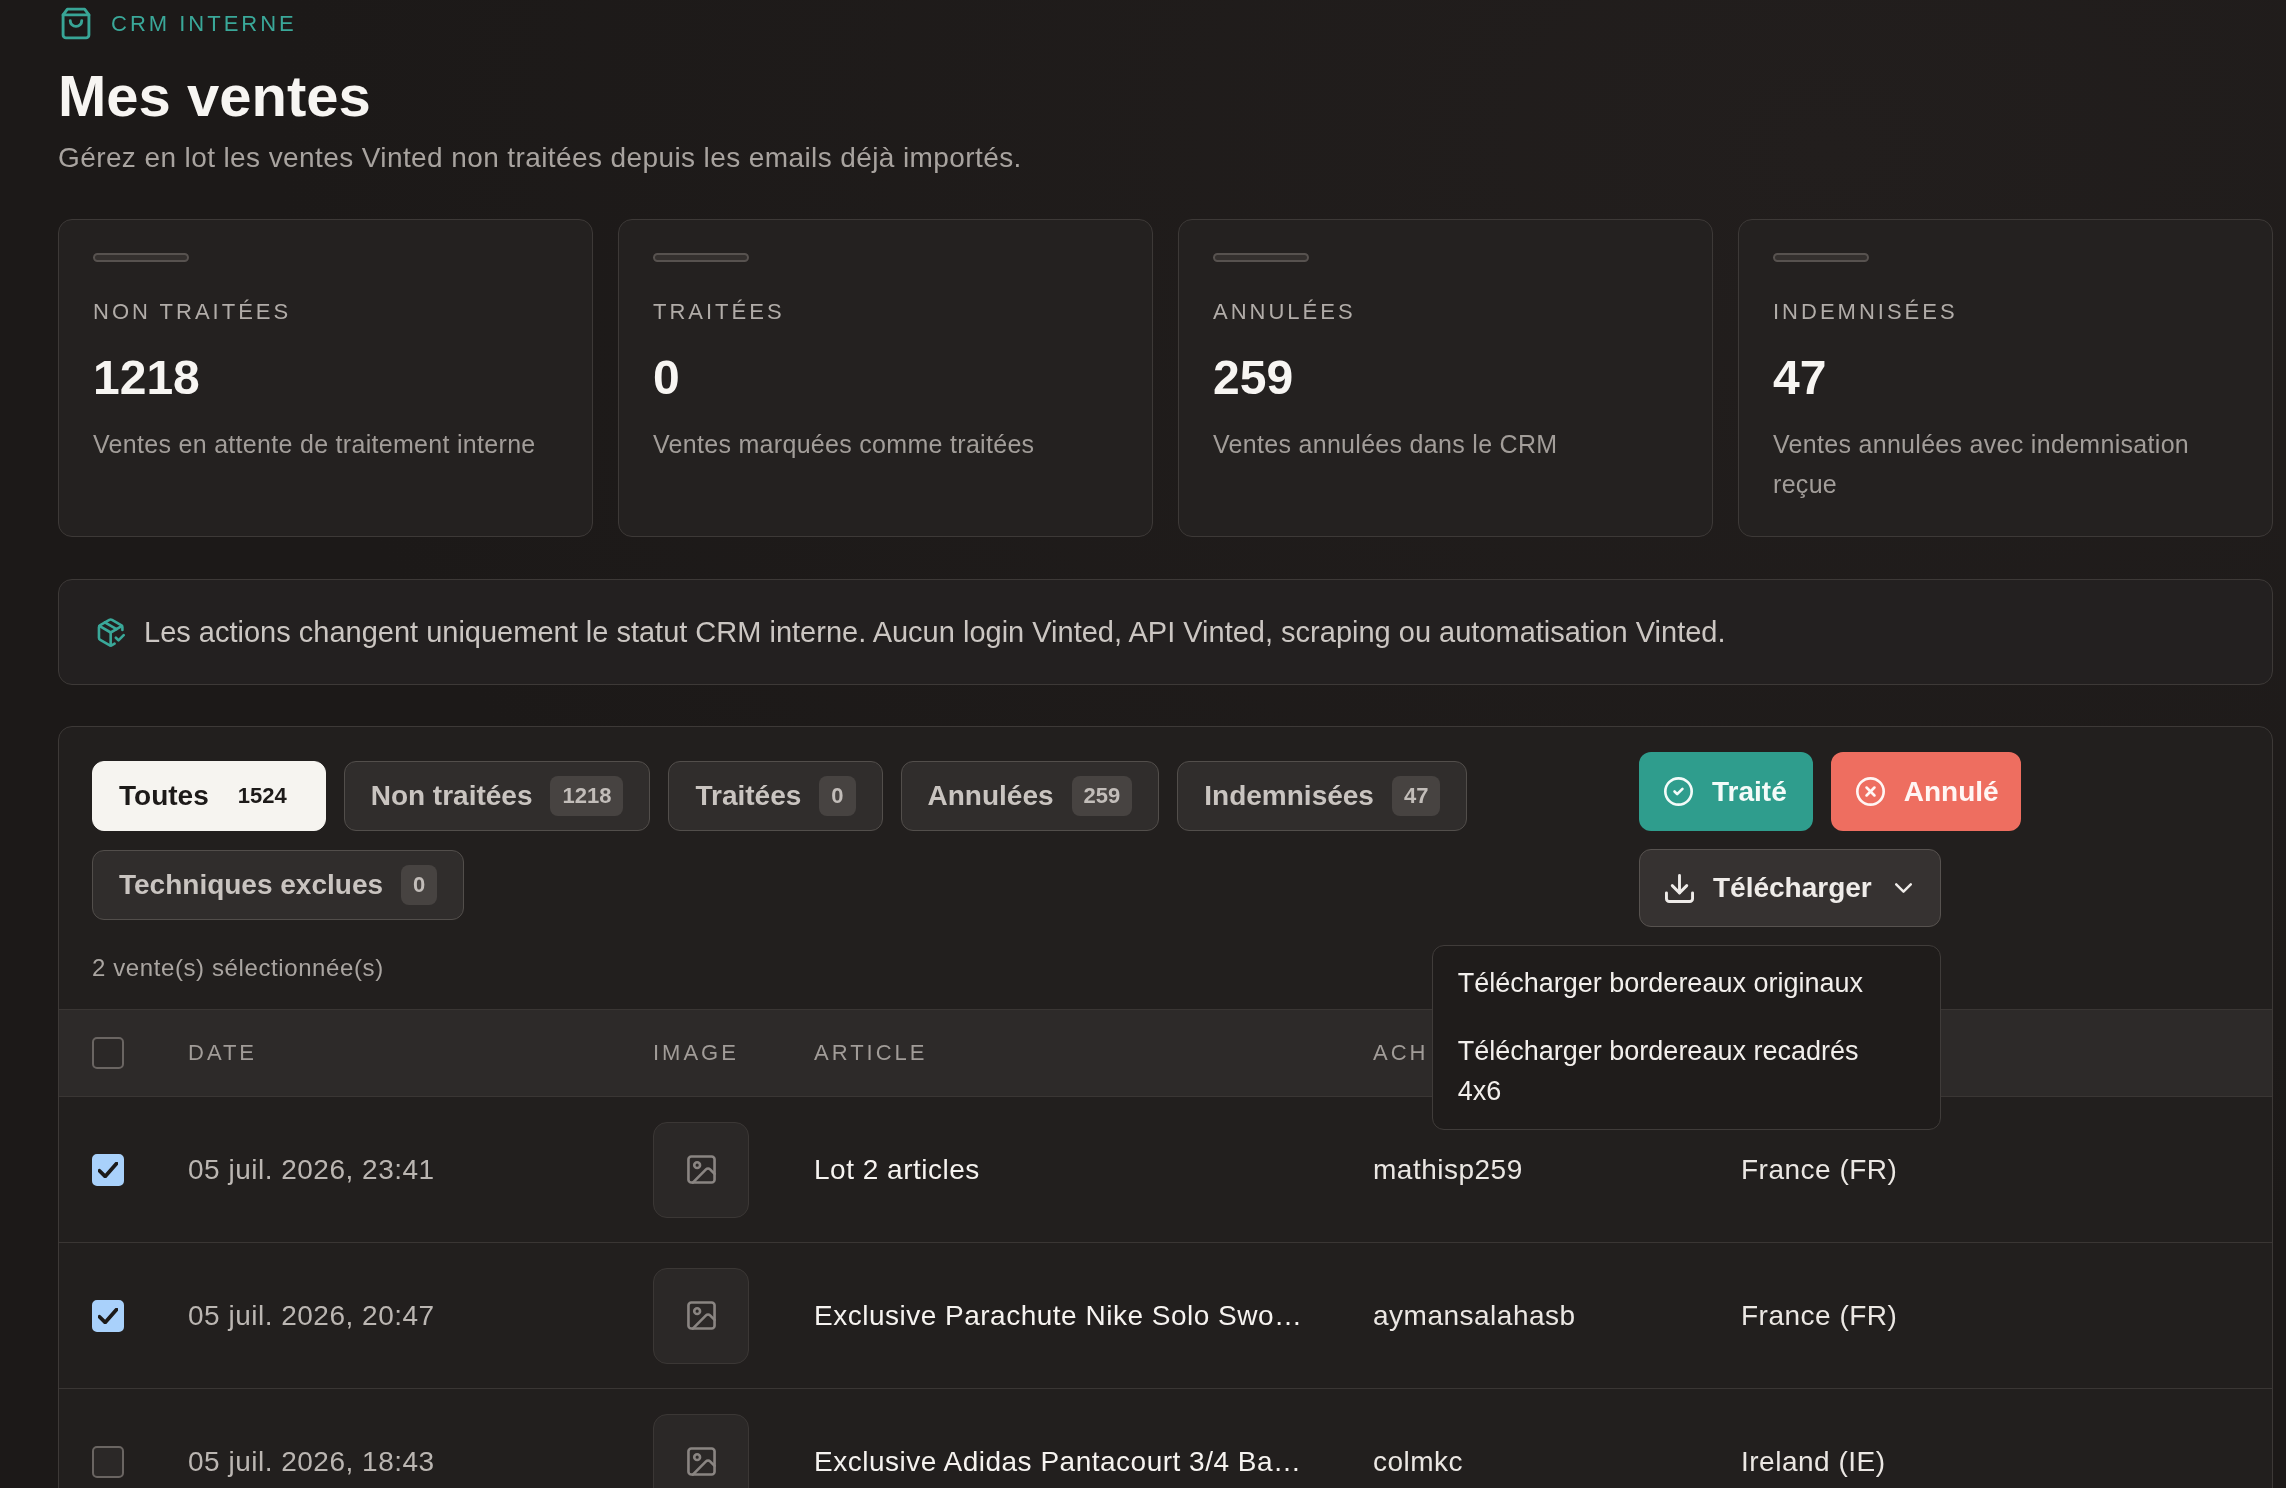 This screenshot has width=2286, height=1488. Describe the element at coordinates (540, 158) in the screenshot. I see `page-subtitle: Gérez en lot les ventes Vinted non traitées depuis les emails déjà importés.` at that location.